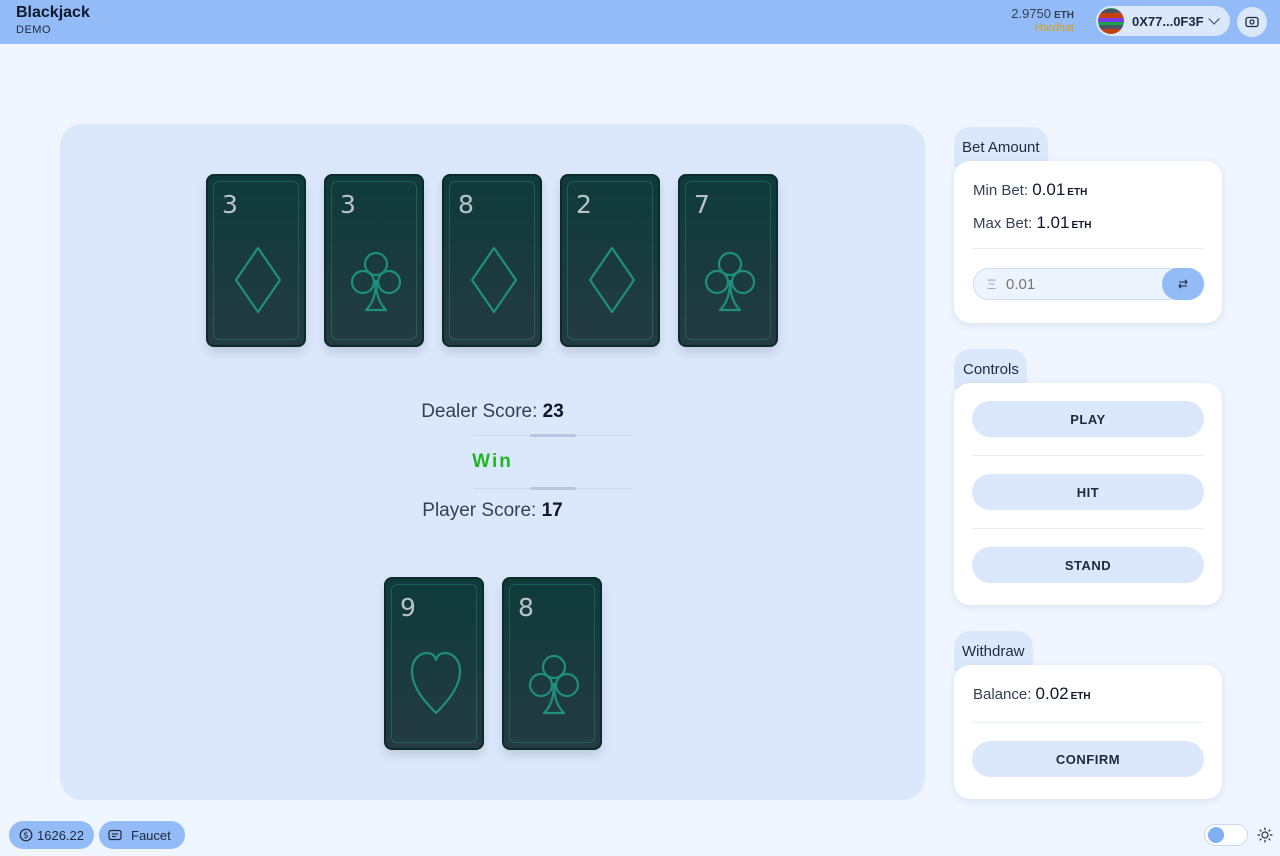  I want to click on swap-arrows-icon, so click(1183, 284).